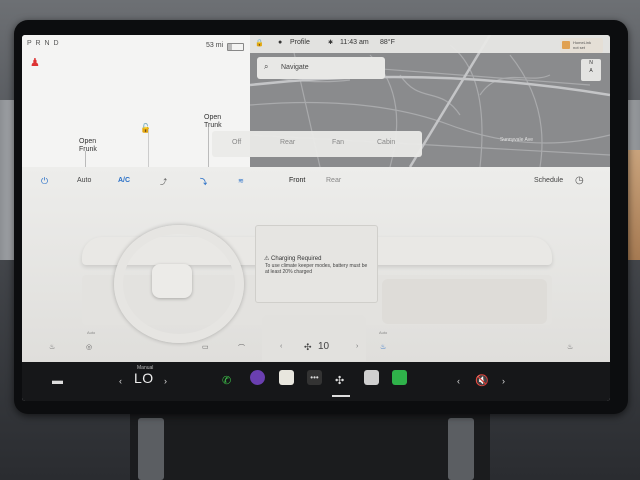 This screenshot has width=640, height=480. What do you see at coordinates (144, 378) in the screenshot?
I see `cabin-temp-value: LO` at bounding box center [144, 378].